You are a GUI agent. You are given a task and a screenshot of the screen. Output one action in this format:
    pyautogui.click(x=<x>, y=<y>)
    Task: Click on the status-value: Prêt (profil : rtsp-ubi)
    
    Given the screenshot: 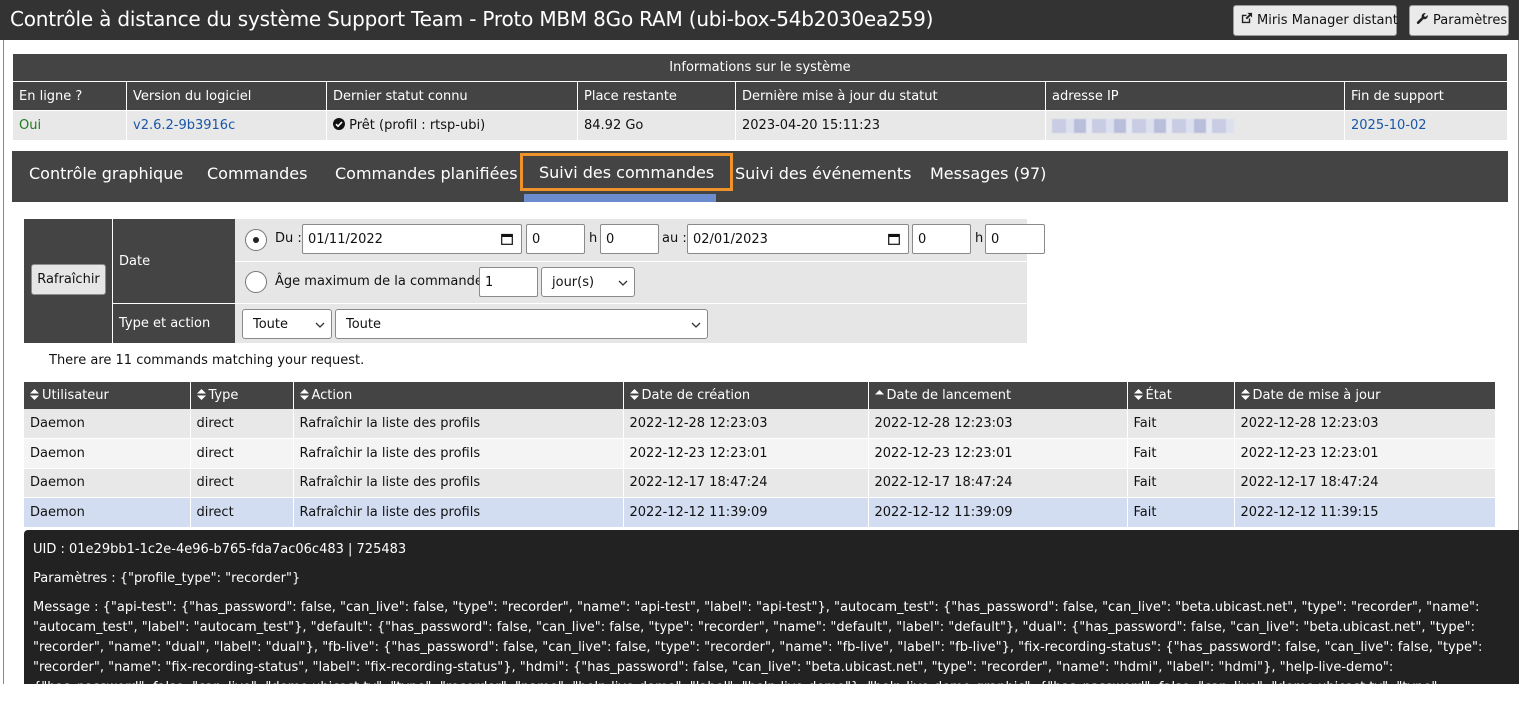 What is the action you would take?
    pyautogui.click(x=417, y=125)
    